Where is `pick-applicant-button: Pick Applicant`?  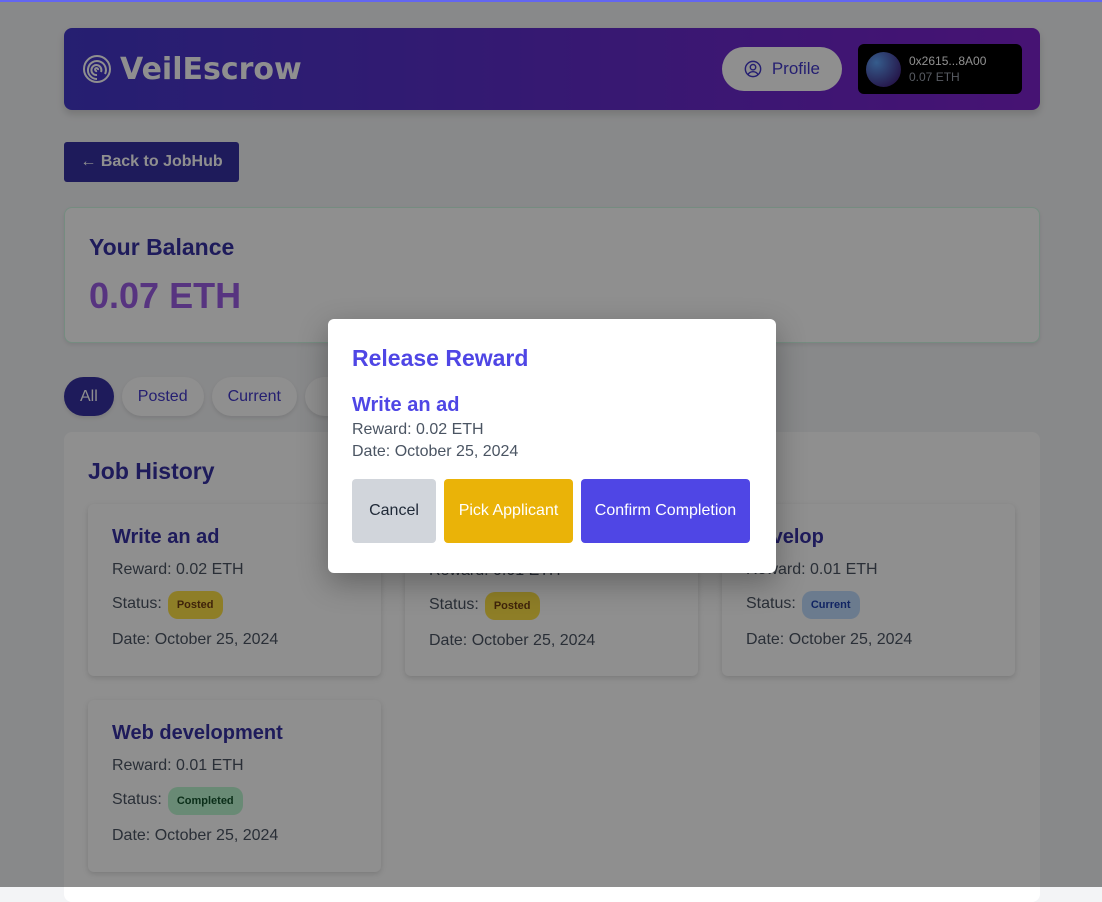 pick-applicant-button: Pick Applicant is located at coordinates (508, 511).